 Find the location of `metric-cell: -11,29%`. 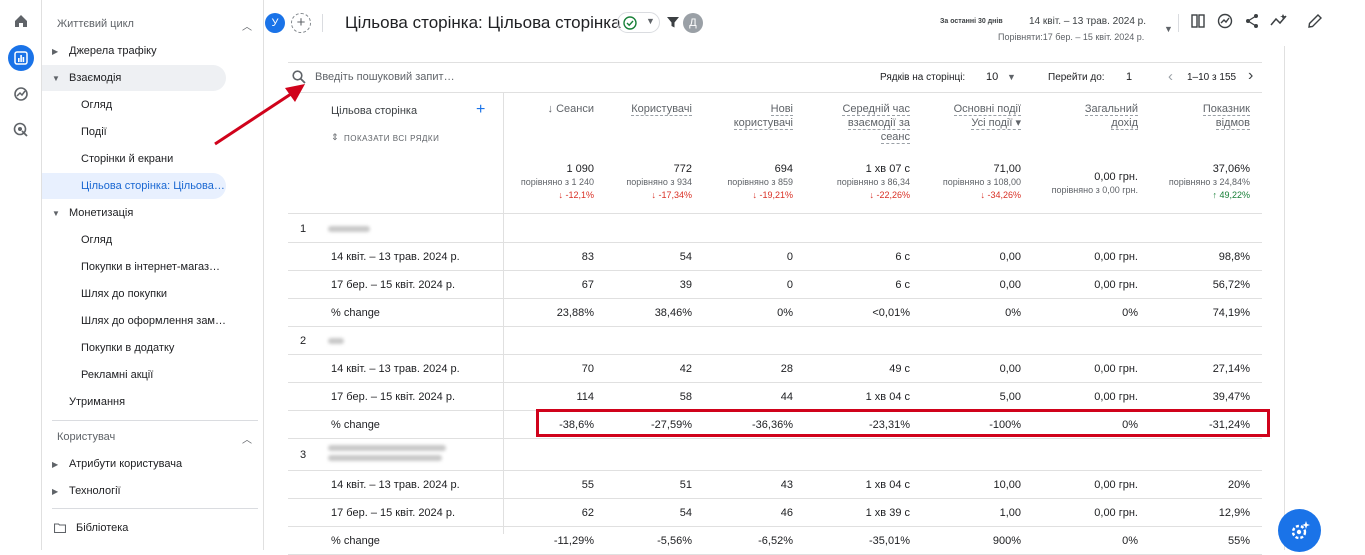

metric-cell: -11,29% is located at coordinates (573, 541).